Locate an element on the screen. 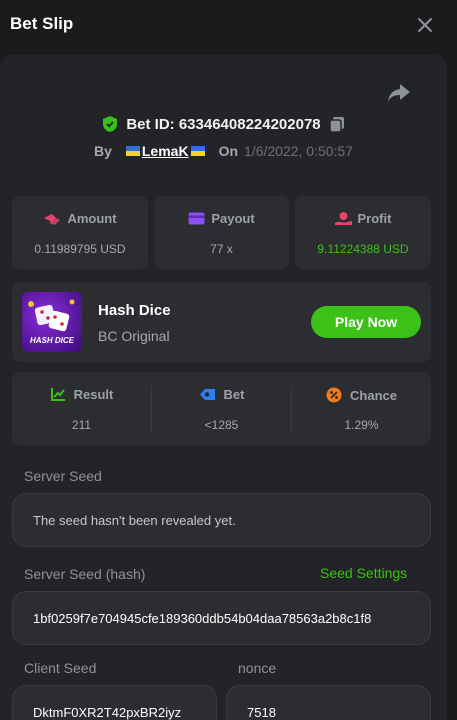 This screenshot has width=457, height=720. game-card: HASH DICE Hash Dice BC Original Play Now is located at coordinates (221, 322).